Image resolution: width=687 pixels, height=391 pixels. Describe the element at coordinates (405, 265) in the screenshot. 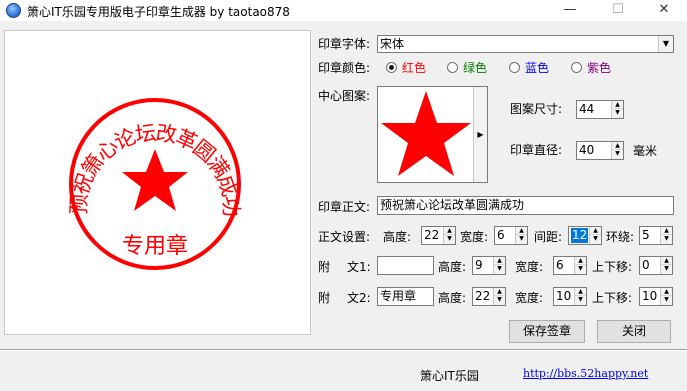

I see `extra1-input` at that location.